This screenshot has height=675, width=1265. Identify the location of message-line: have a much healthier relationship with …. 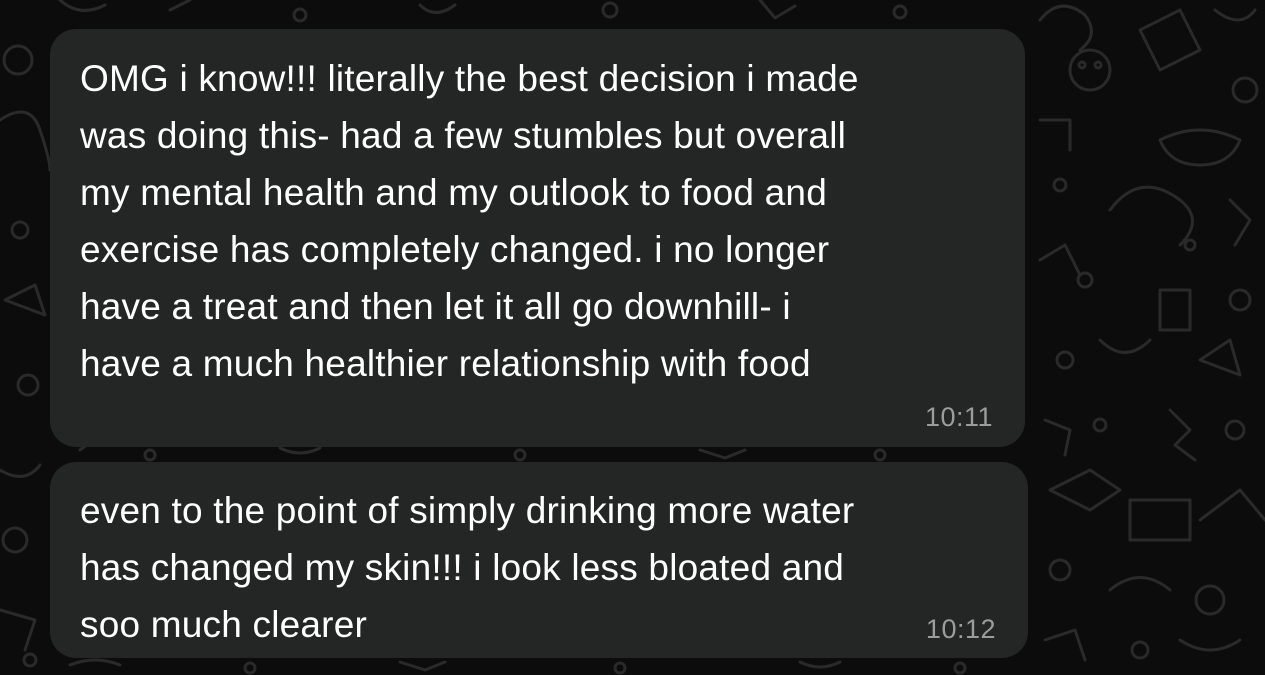
(445, 363).